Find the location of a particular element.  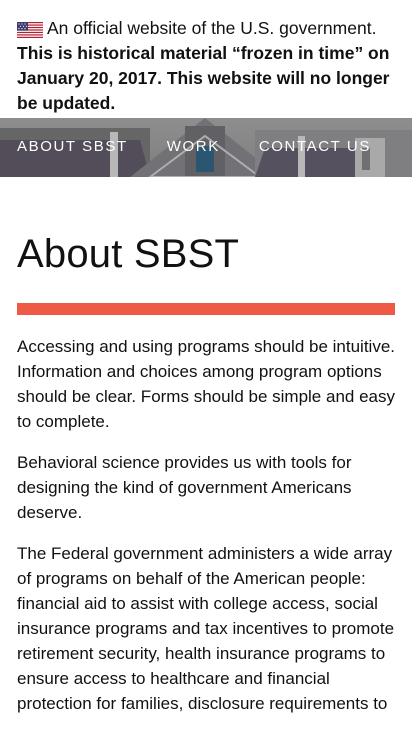

us-flag-icon is located at coordinates (30, 29).